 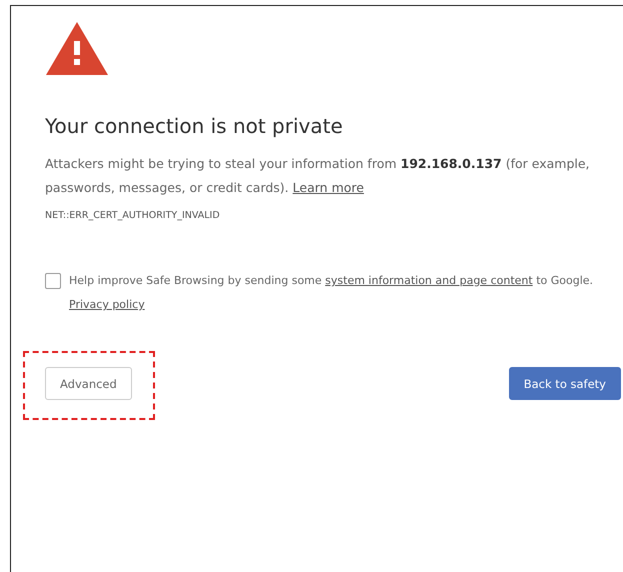 What do you see at coordinates (107, 304) in the screenshot?
I see `privacy-policy-link: Privacy policy` at bounding box center [107, 304].